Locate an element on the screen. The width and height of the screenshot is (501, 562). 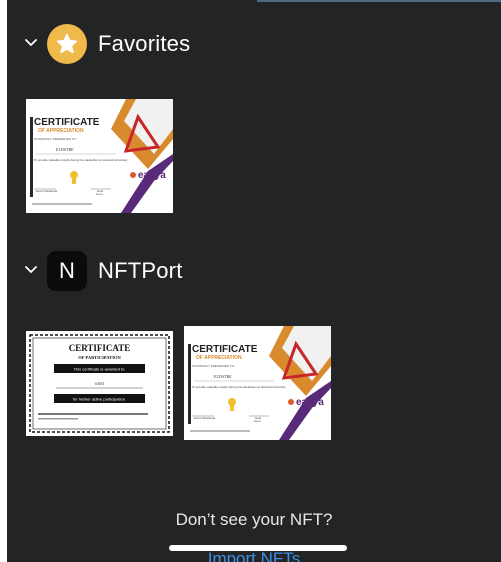
favorites-section-header: Favorites is located at coordinates (254, 44).